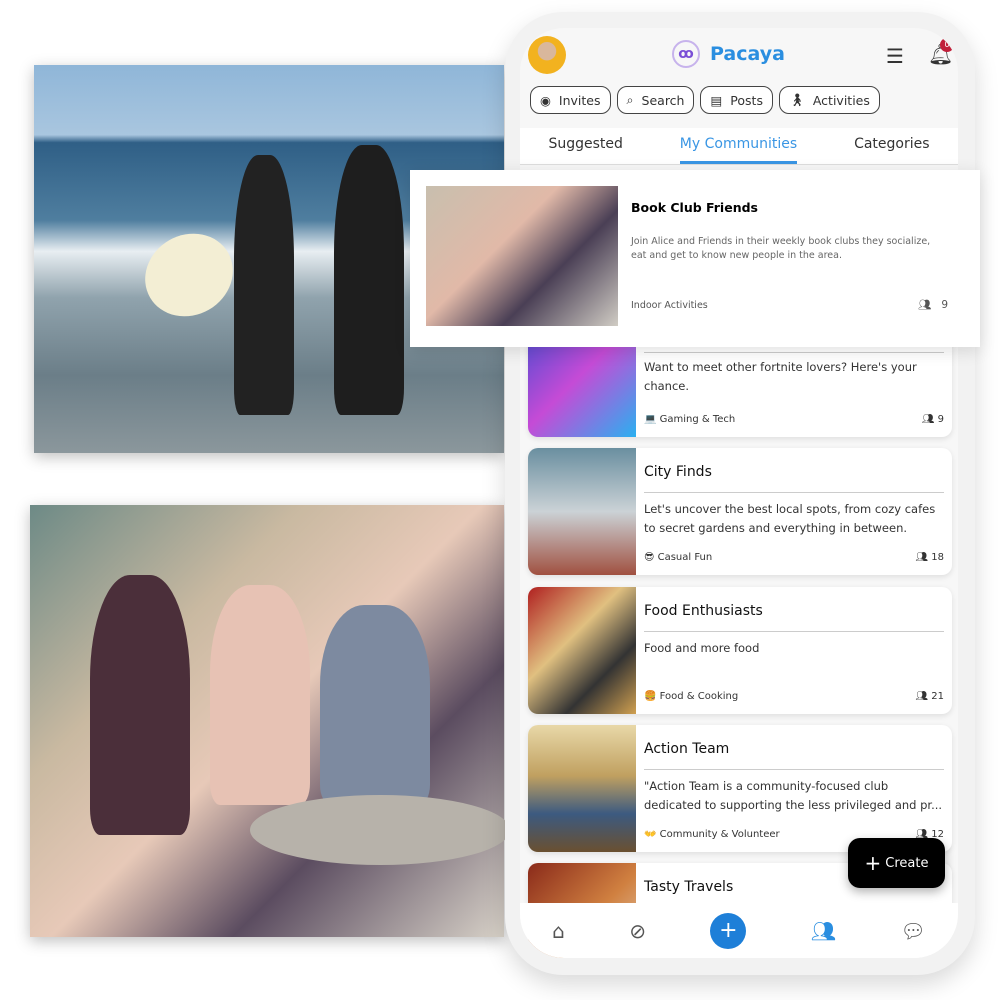 Image resolution: width=1000 pixels, height=1000 pixels. I want to click on activities-chip: 🚶︎ Activities, so click(829, 100).